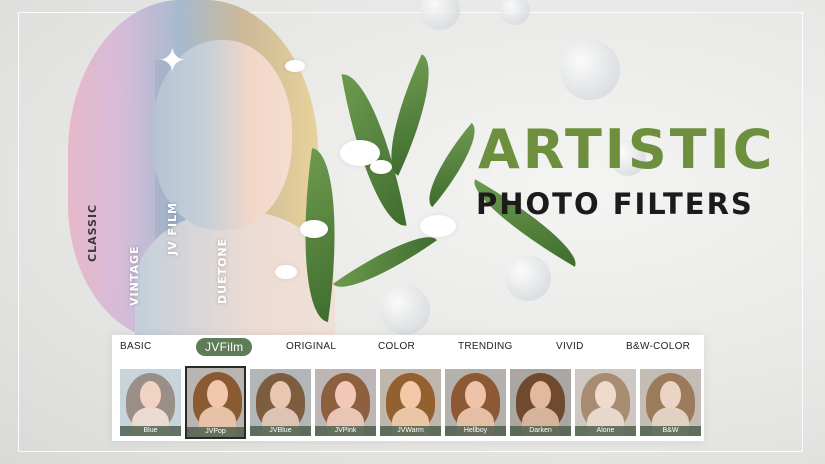 This screenshot has width=825, height=464. What do you see at coordinates (150, 402) in the screenshot?
I see `filter-thumb-blue: Blue` at bounding box center [150, 402].